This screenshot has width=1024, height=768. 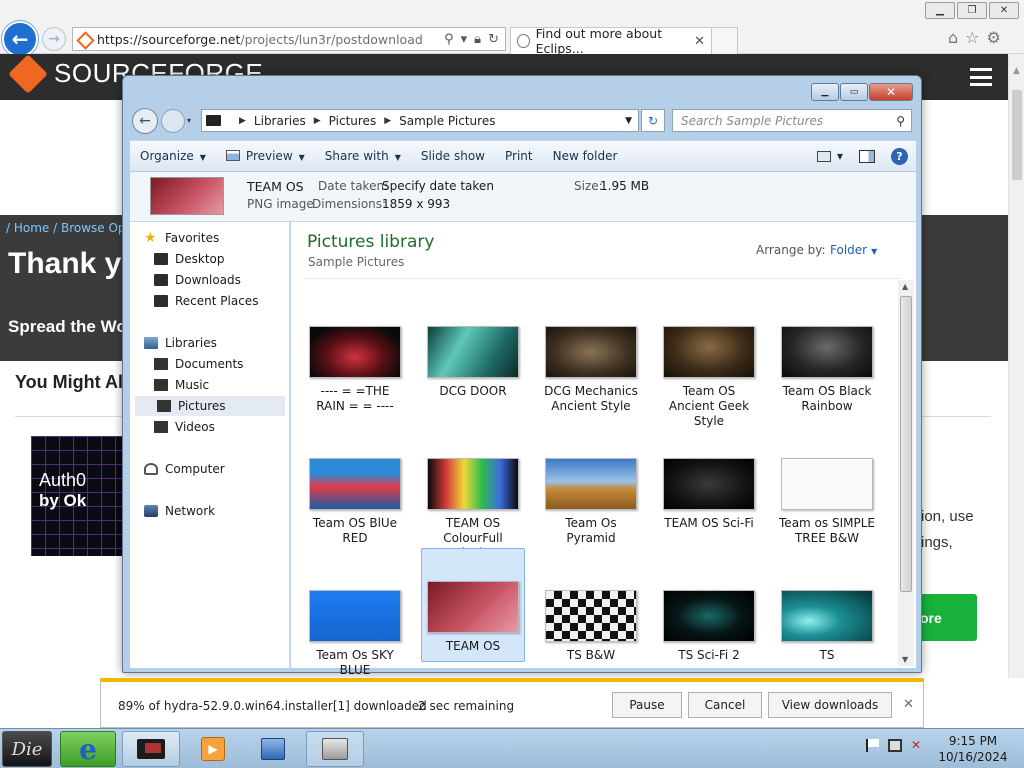 I want to click on lock-icon: 🔒︎, so click(x=477, y=39).